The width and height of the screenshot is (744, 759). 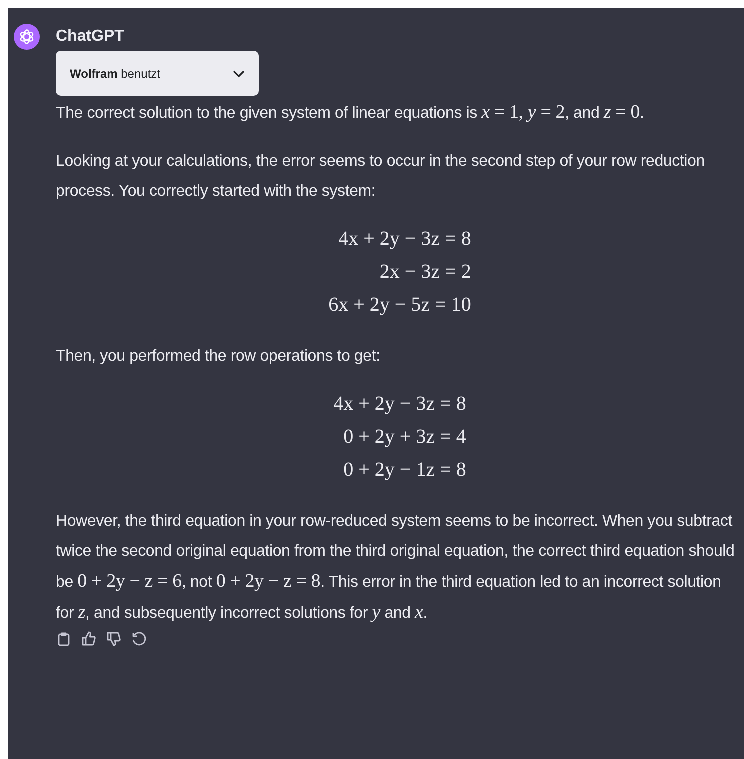 What do you see at coordinates (27, 37) in the screenshot?
I see `avatar-icon` at bounding box center [27, 37].